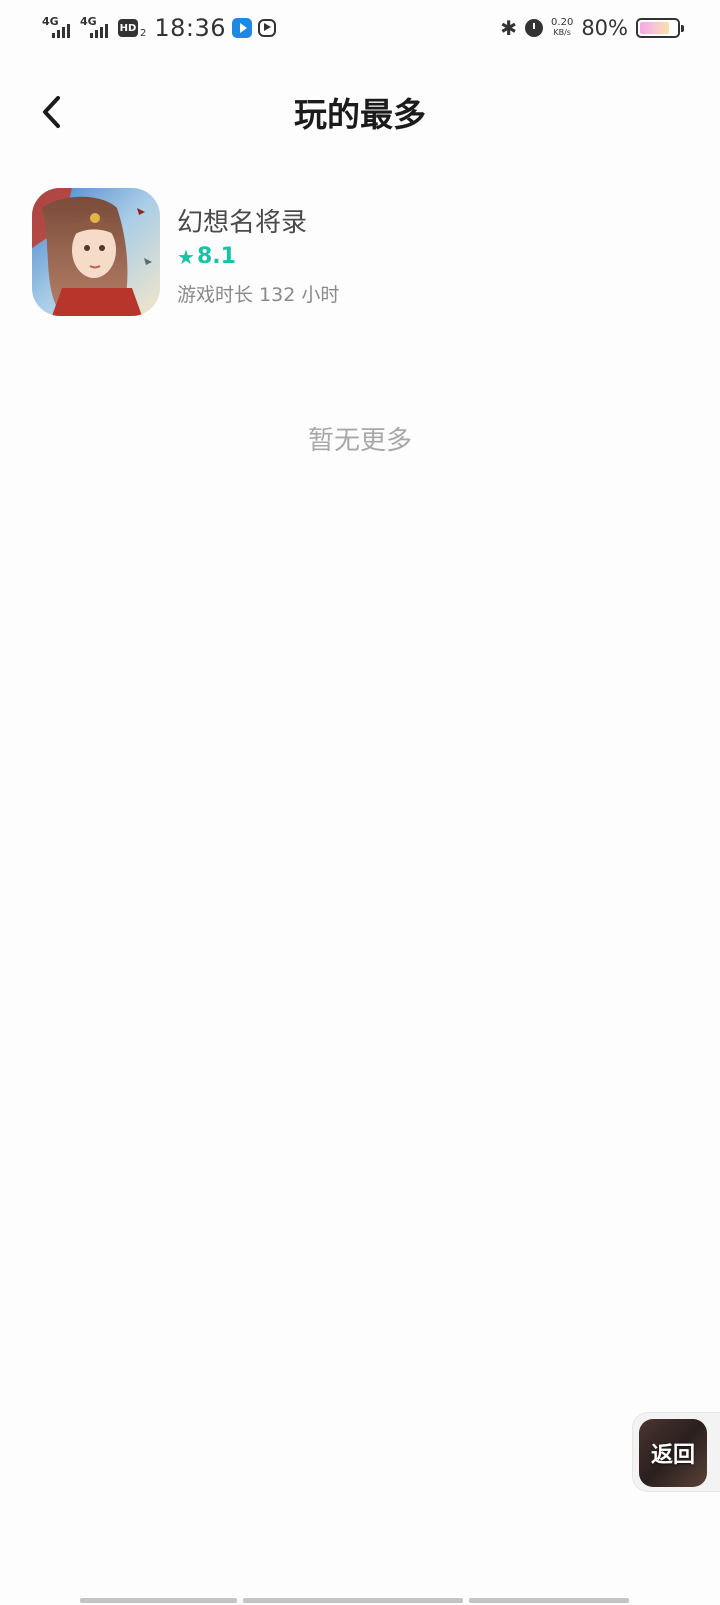 Image resolution: width=720 pixels, height=1605 pixels. I want to click on status-right: ✱ 0.20 KB/s 80%, so click(592, 28).